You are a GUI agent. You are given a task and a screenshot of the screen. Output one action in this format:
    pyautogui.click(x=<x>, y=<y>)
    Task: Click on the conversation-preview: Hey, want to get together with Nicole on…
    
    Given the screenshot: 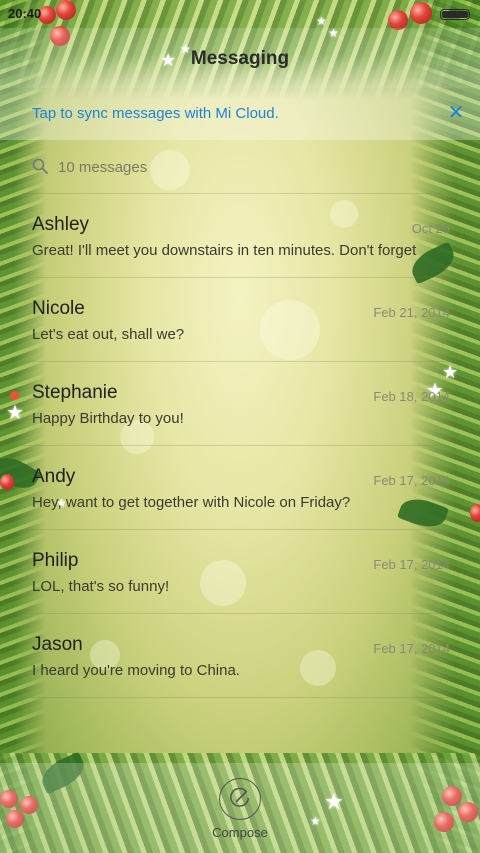 What is the action you would take?
    pyautogui.click(x=191, y=502)
    